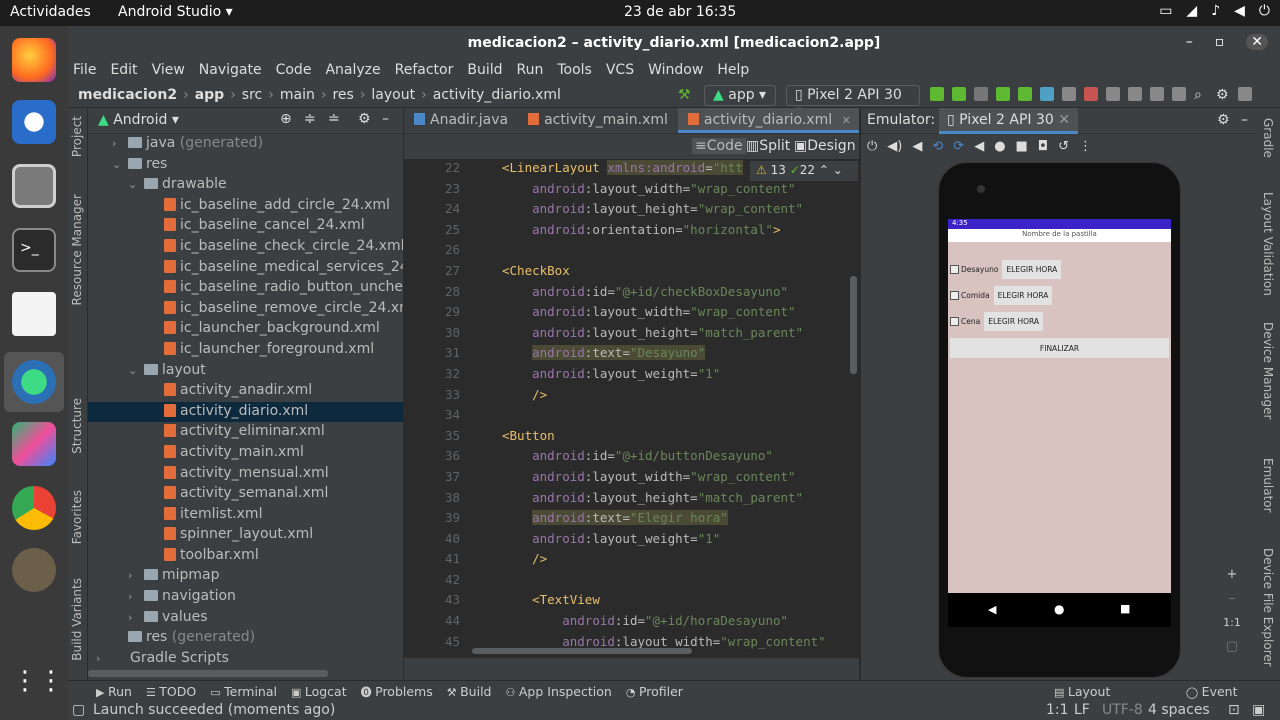 This screenshot has width=1280, height=720. I want to click on android-studio-icon, so click(34, 382).